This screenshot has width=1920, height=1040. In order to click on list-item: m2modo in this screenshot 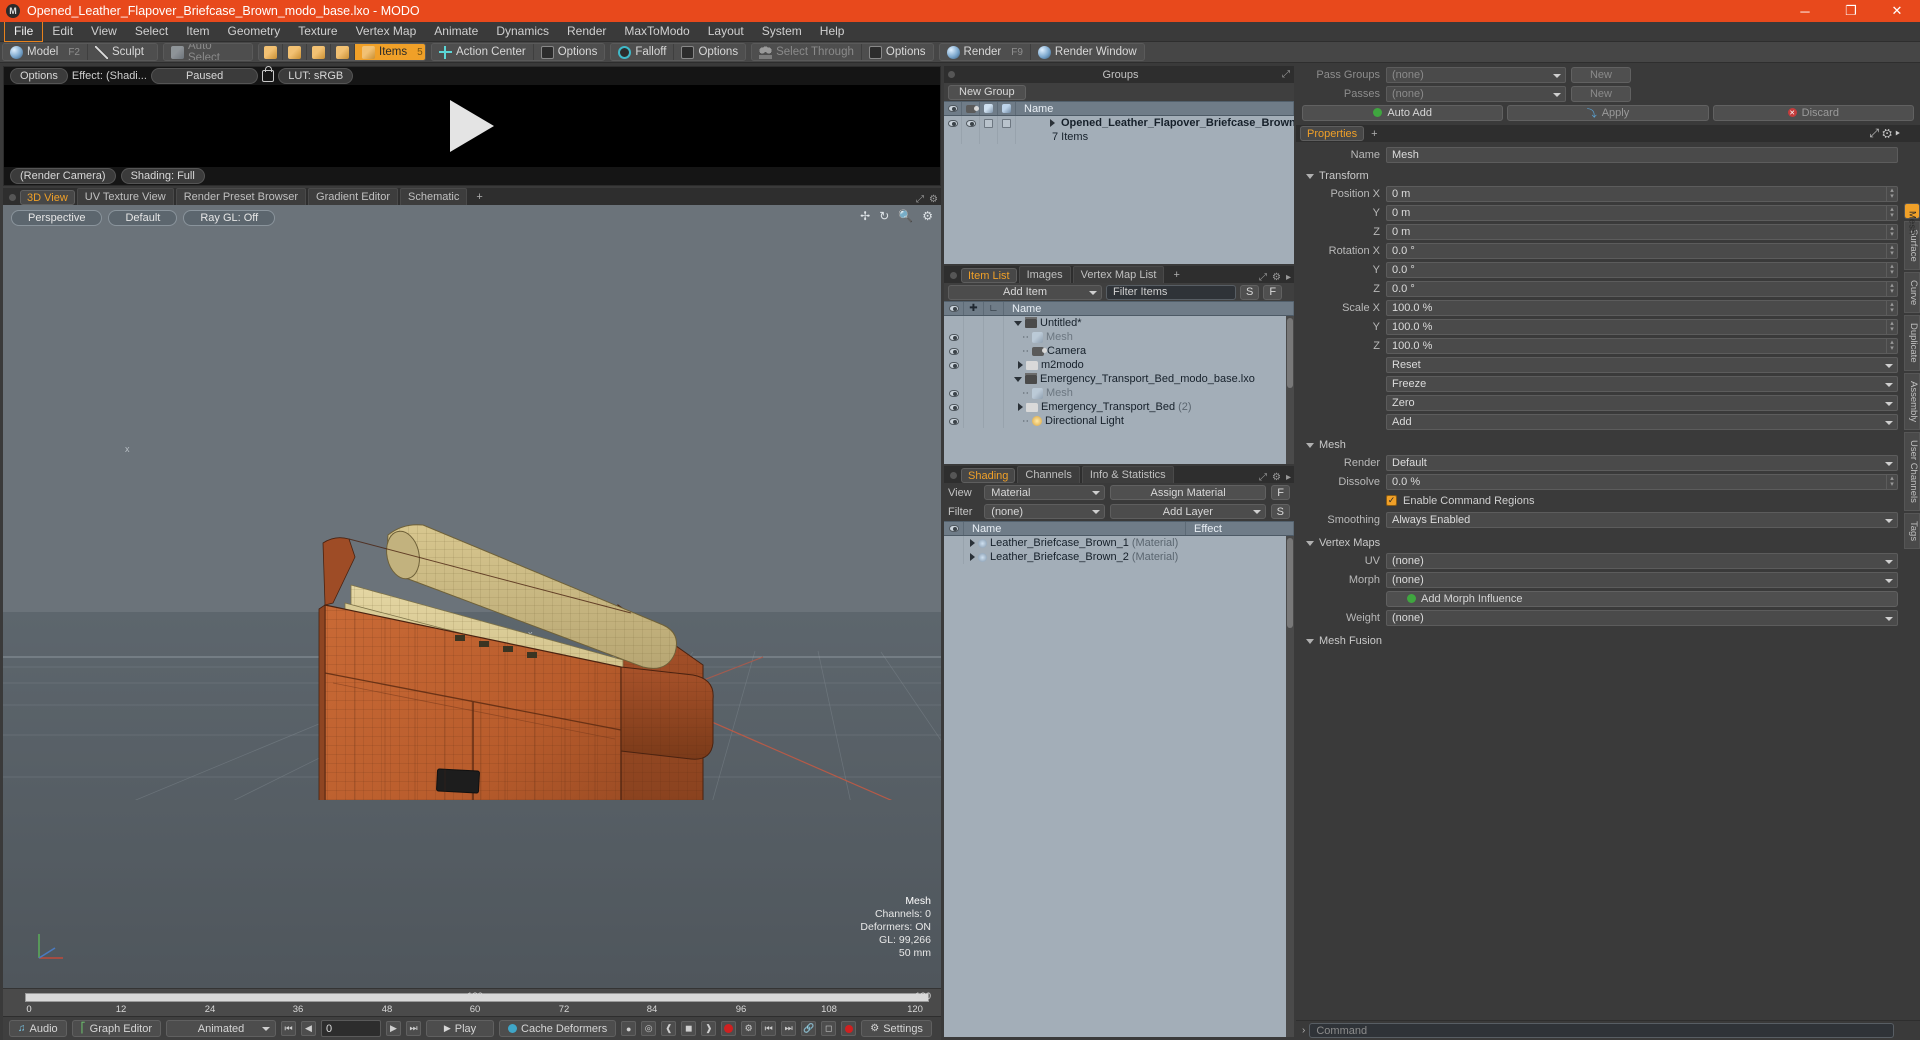, I will do `click(1119, 365)`.